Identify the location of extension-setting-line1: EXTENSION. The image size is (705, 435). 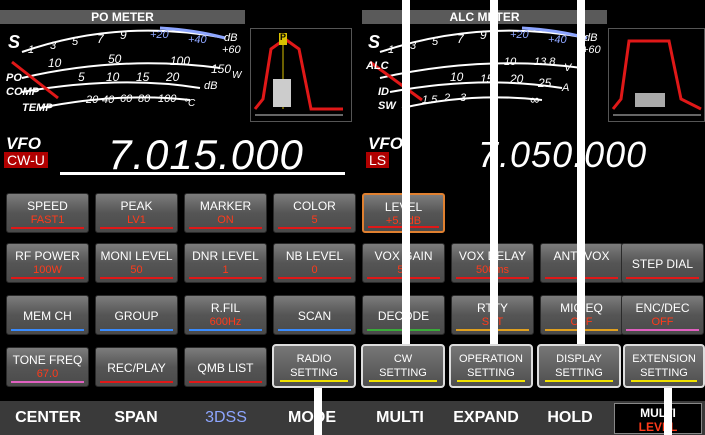
(664, 359).